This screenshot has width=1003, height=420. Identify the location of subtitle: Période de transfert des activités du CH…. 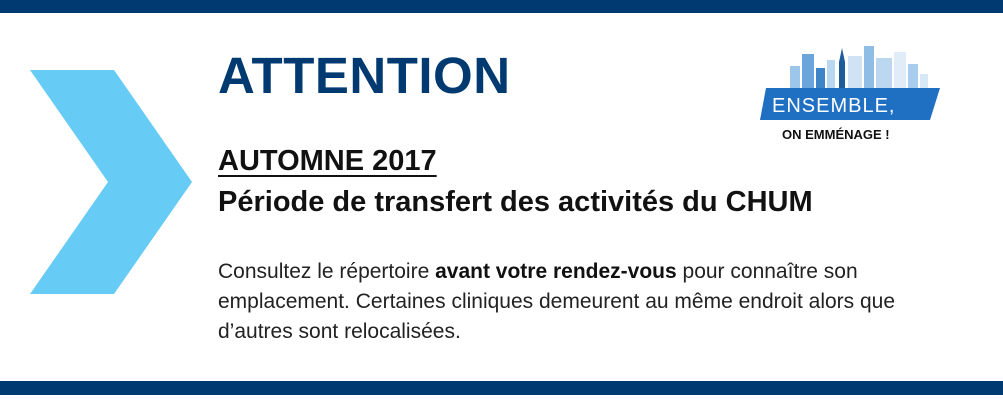
(515, 202).